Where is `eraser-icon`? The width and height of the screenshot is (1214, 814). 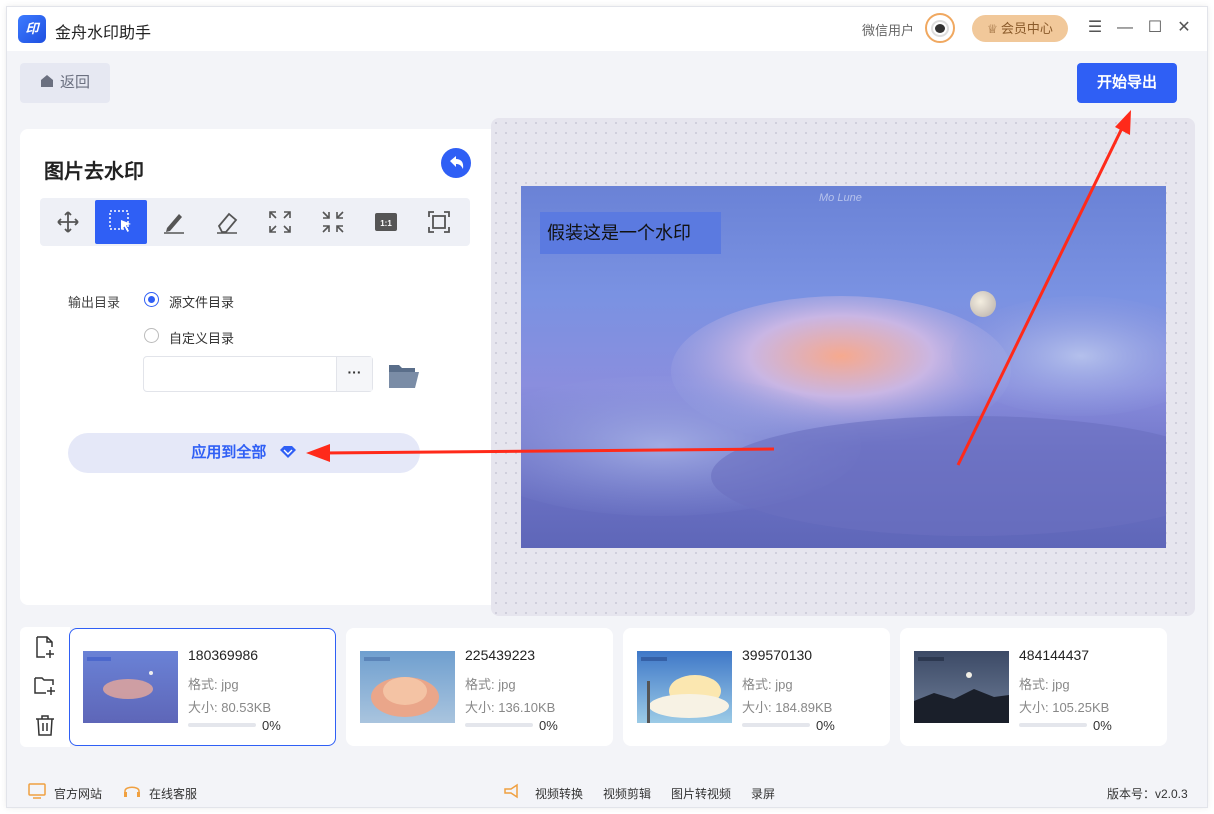
eraser-icon is located at coordinates (227, 223).